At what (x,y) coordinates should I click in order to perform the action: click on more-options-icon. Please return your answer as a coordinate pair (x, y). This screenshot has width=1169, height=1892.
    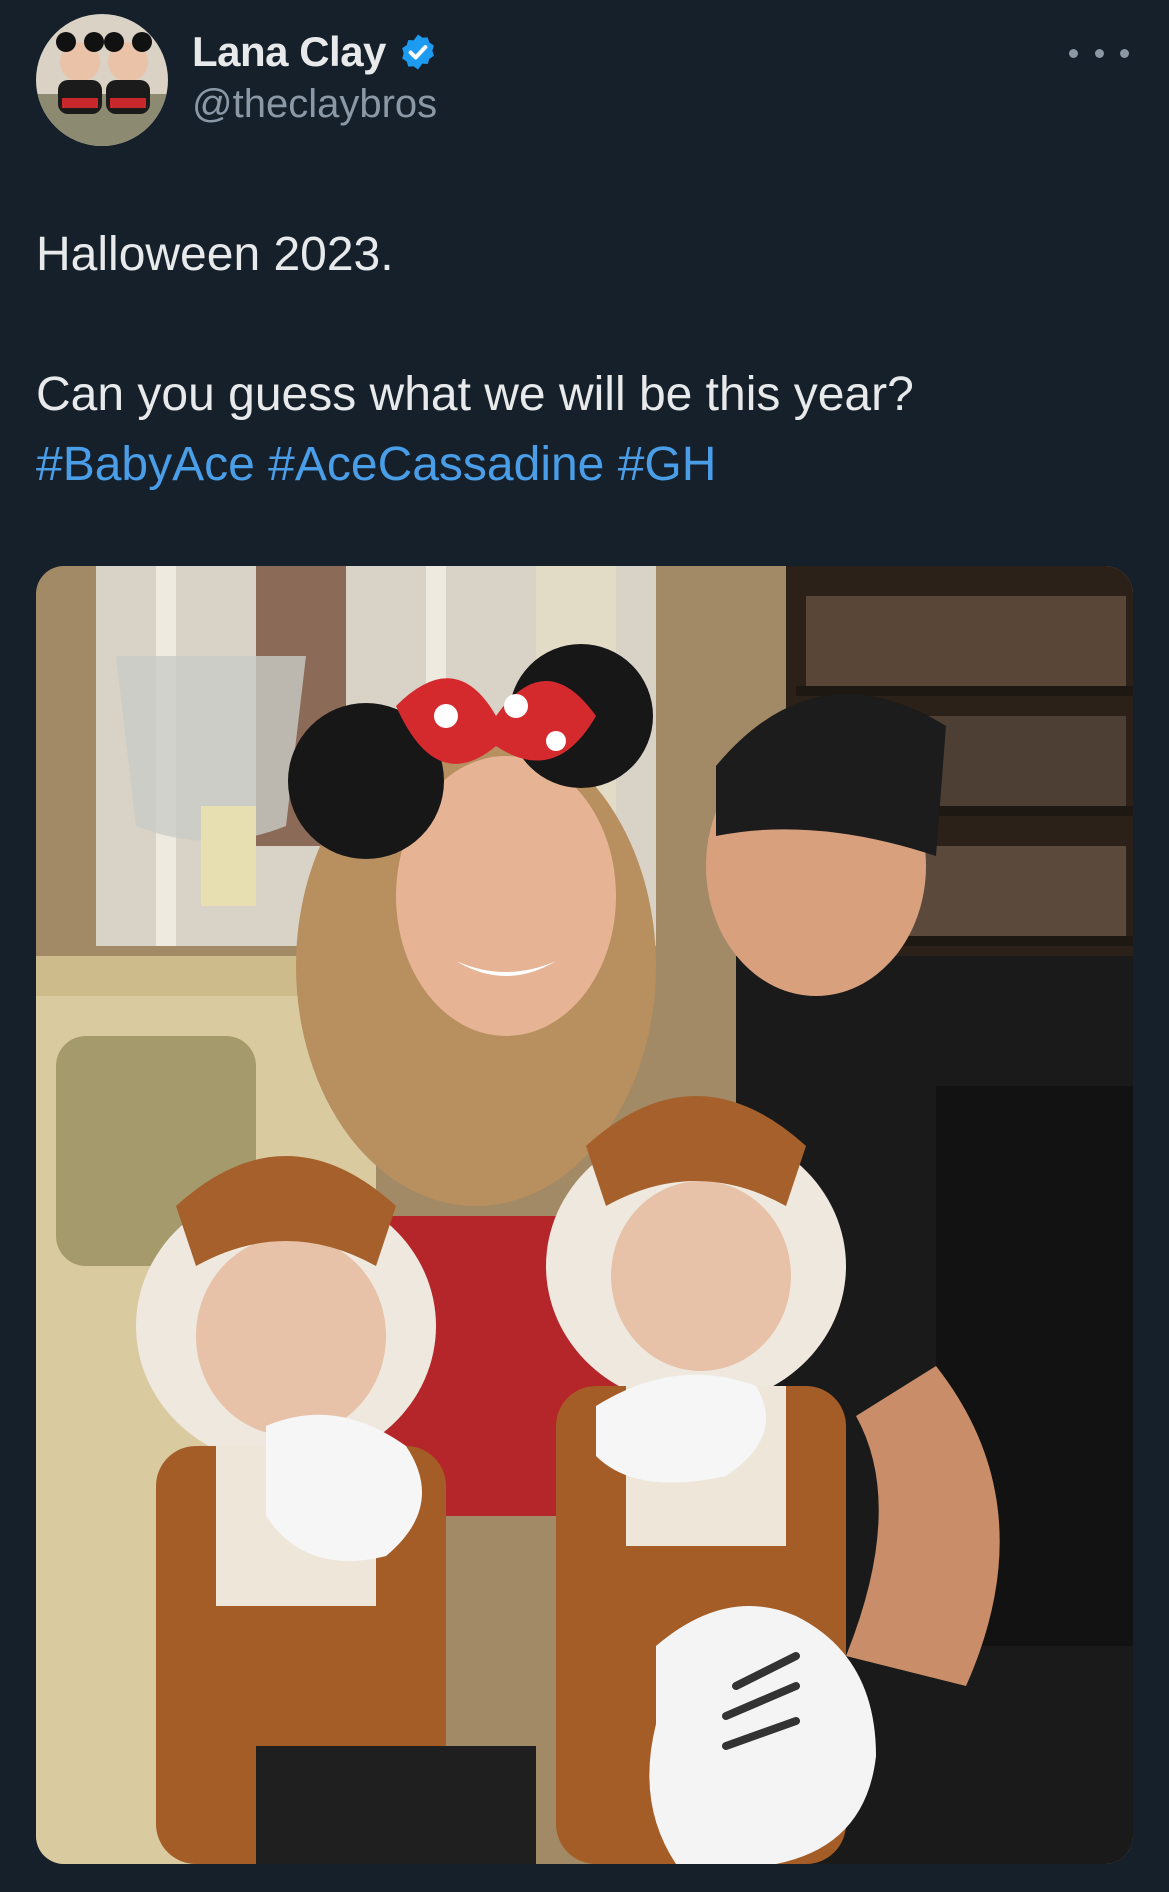
    Looking at the image, I should click on (1099, 53).